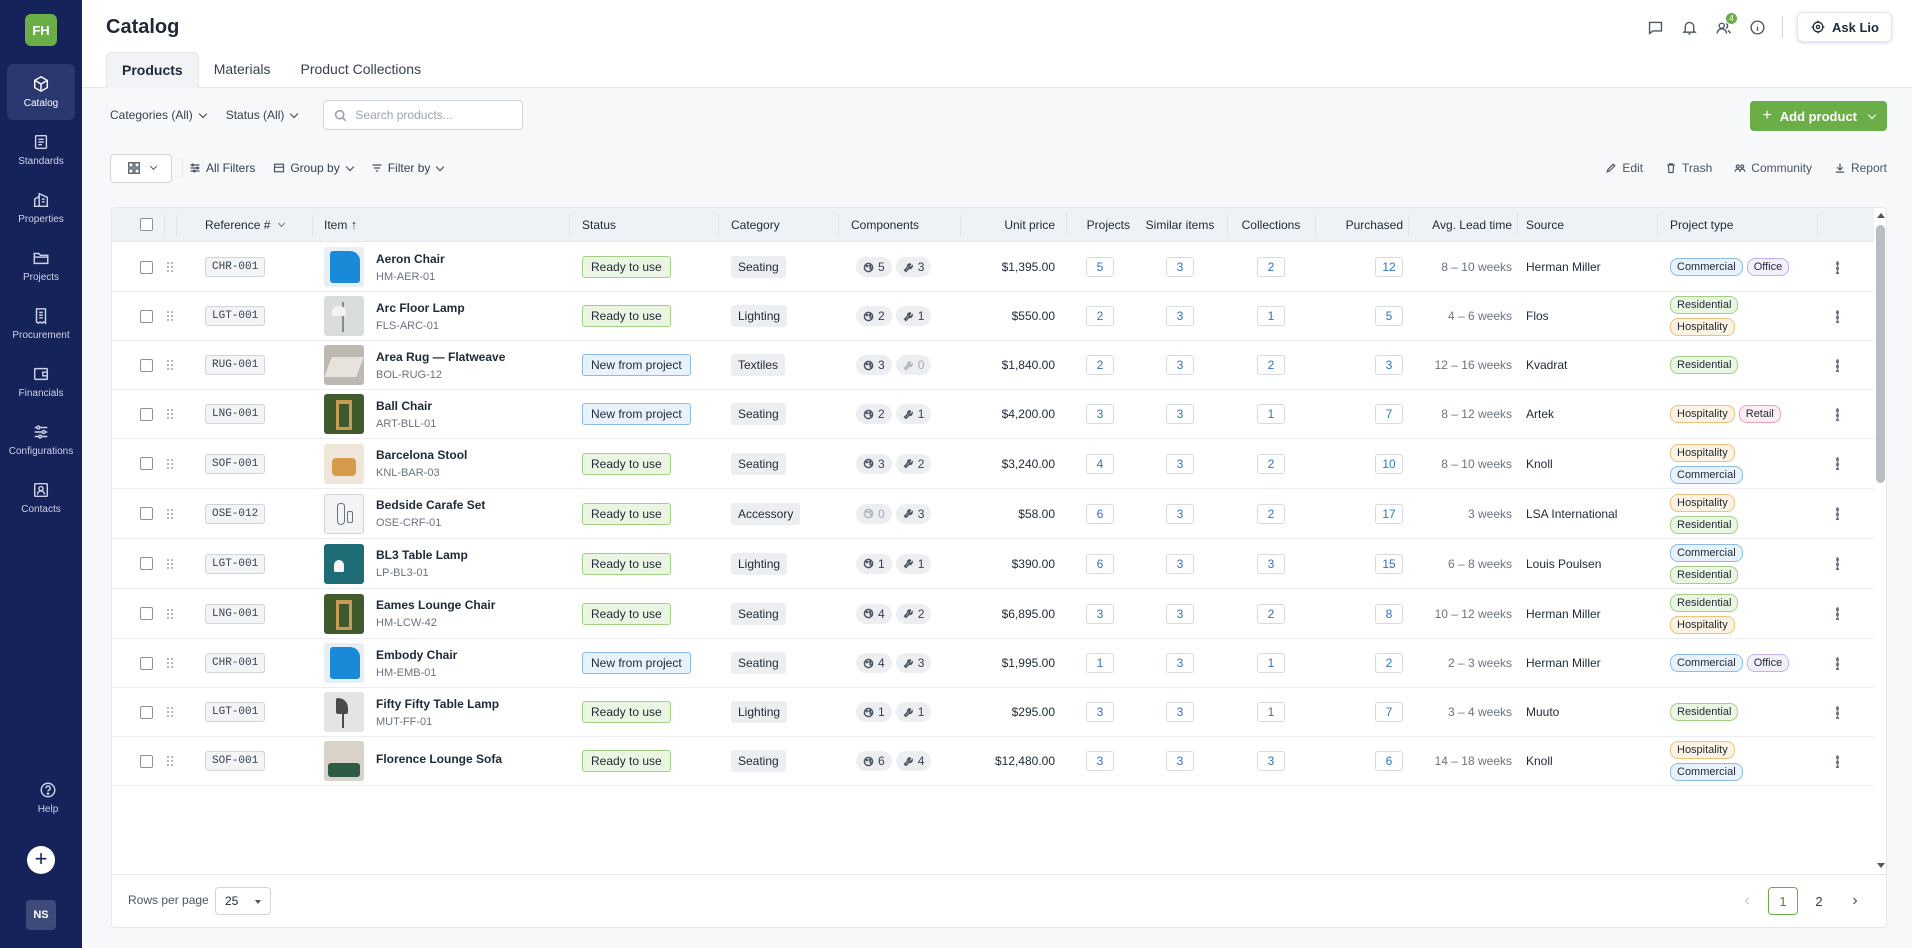 The width and height of the screenshot is (1912, 948). I want to click on filter-by-button: Filter by, so click(407, 168).